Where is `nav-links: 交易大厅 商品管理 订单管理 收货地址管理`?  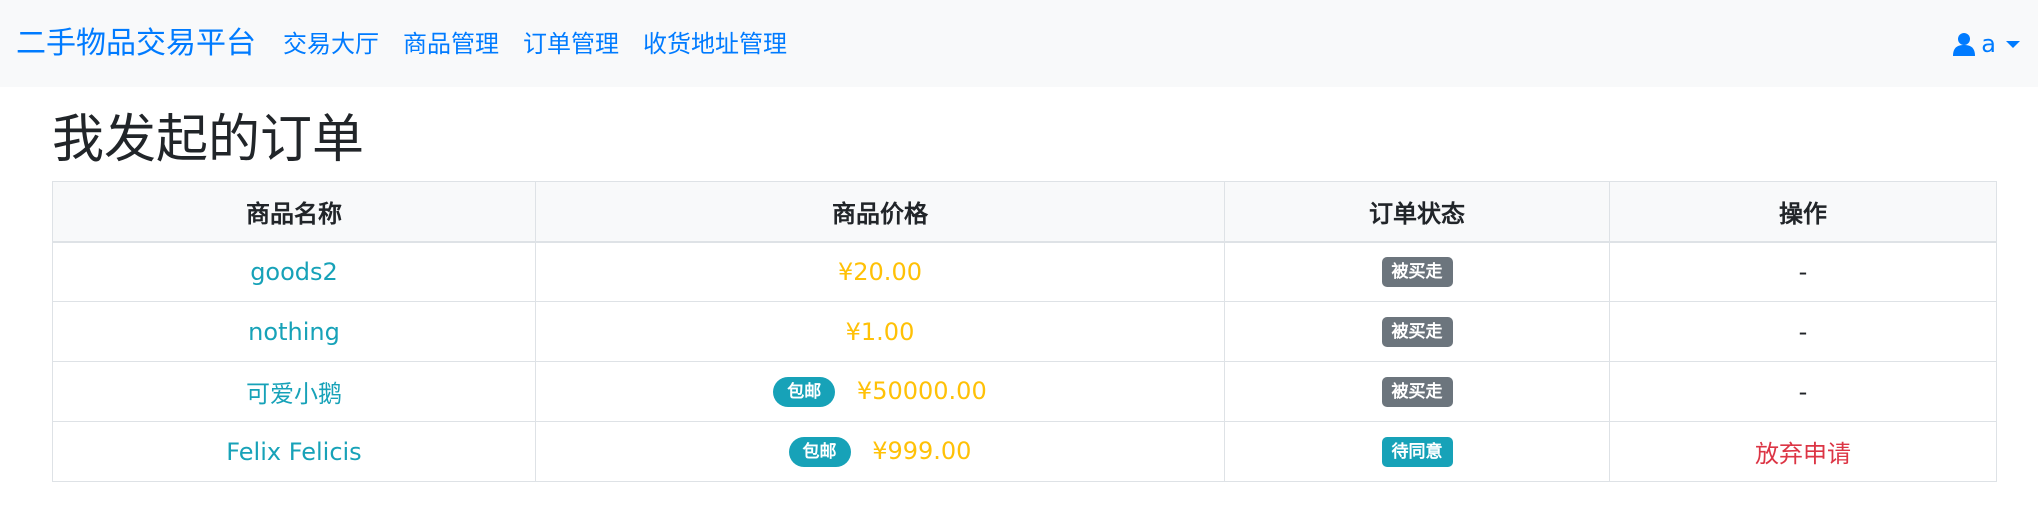
nav-links: 交易大厅 商品管理 订单管理 收货地址管理 is located at coordinates (547, 44).